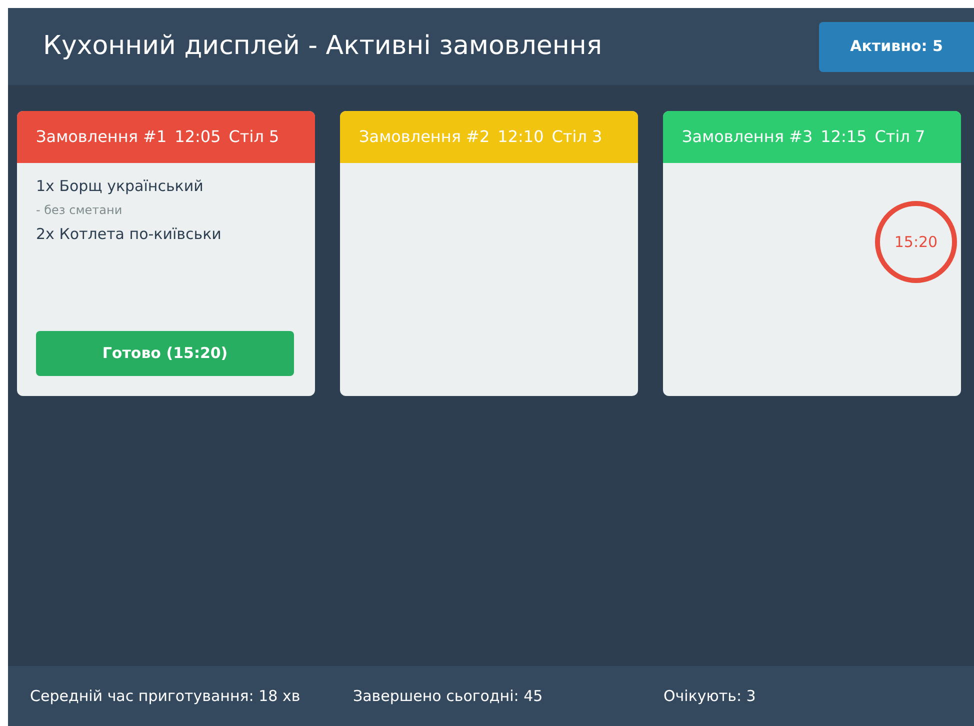  I want to click on footer-stat: Середній час приготування: 18 хв, so click(166, 696).